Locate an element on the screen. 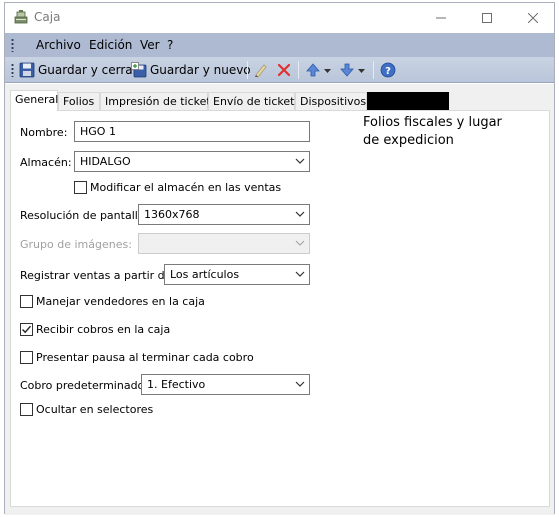 This screenshot has width=559, height=517. toolbar: Guardar y cerrar Guardar y nuevo ? is located at coordinates (279, 70).